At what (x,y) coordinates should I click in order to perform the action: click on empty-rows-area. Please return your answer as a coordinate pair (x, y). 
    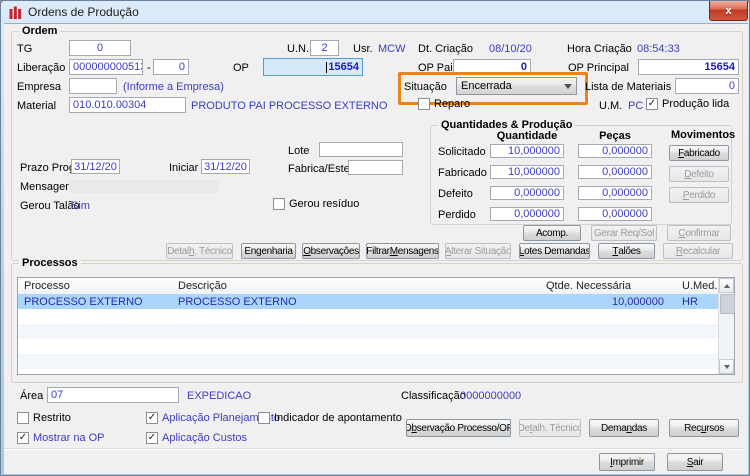
    Looking at the image, I should click on (368, 341).